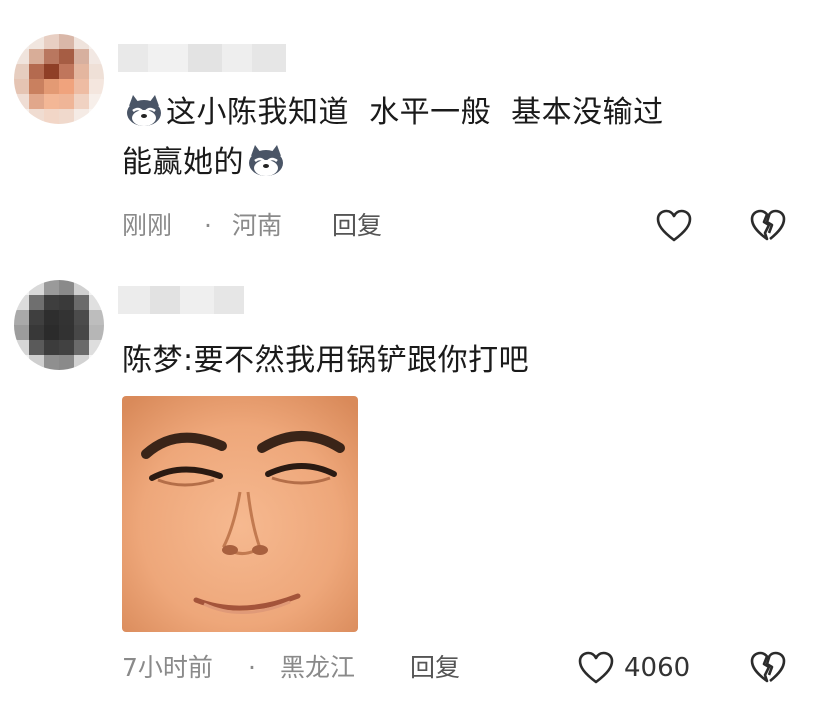 Image resolution: width=838 pixels, height=708 pixels. Describe the element at coordinates (167, 667) in the screenshot. I see `comment-time: 7小时前` at that location.